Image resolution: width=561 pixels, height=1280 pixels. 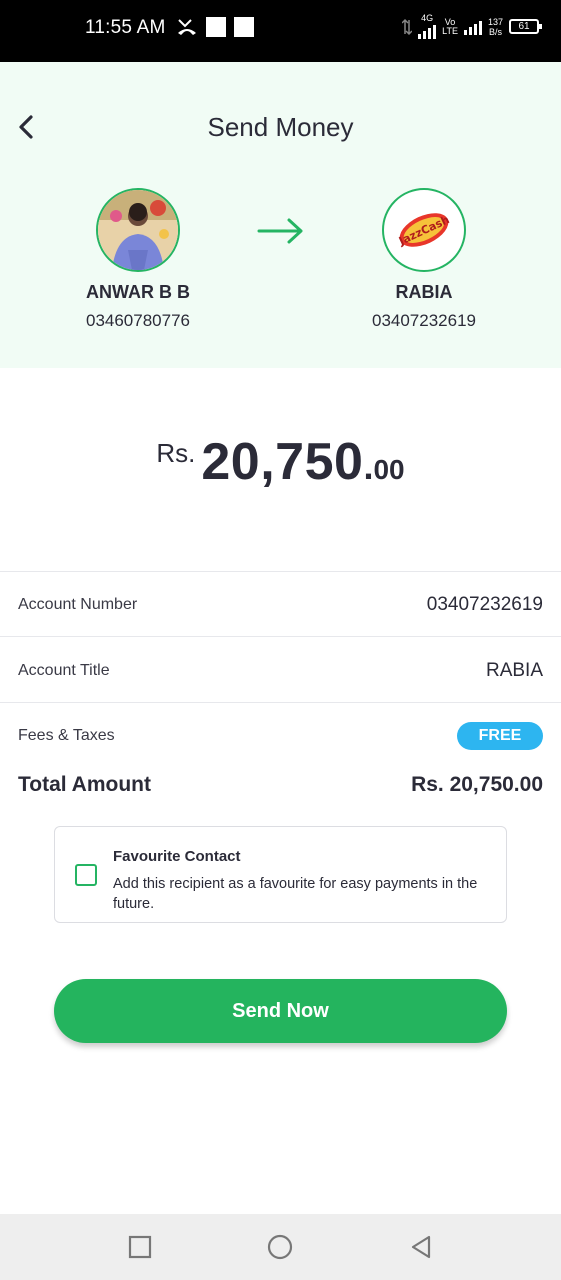 I want to click on battery-icon: 61, so click(x=525, y=26).